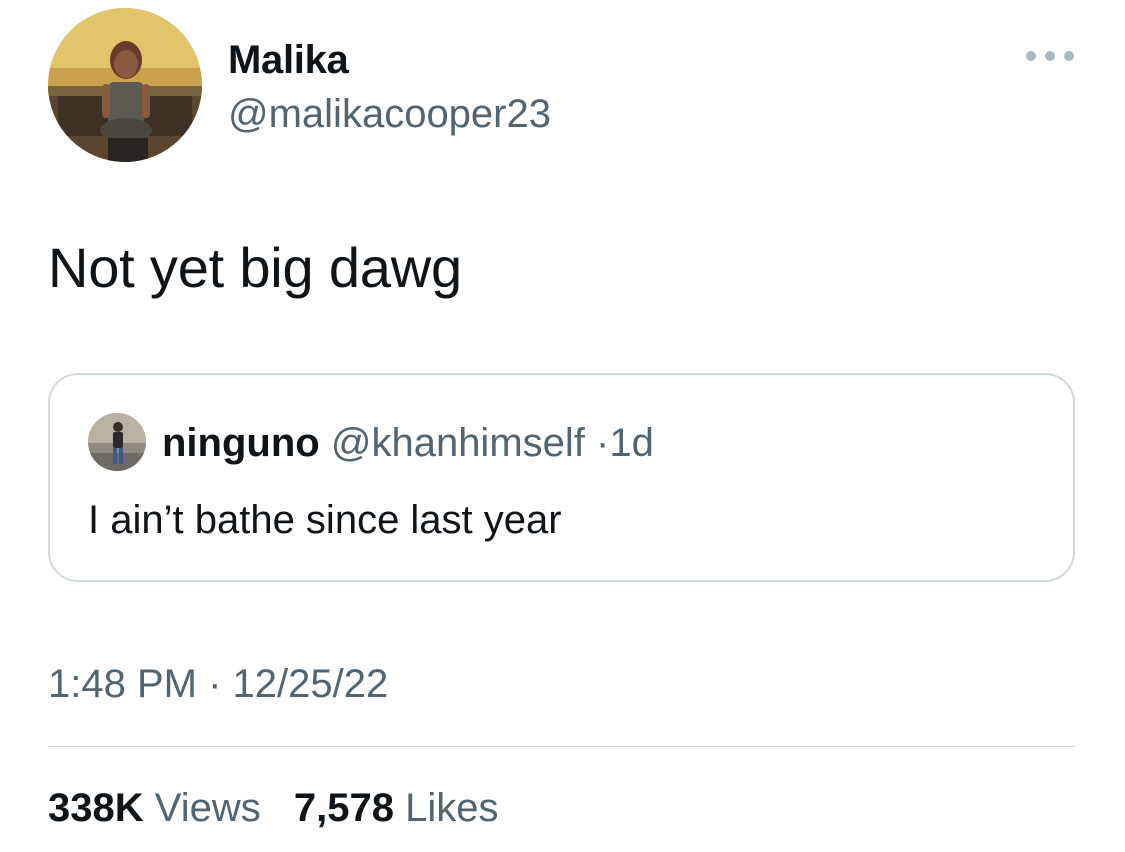  I want to click on quoted-tweet-text: I ain’t bathe since last year, so click(325, 520).